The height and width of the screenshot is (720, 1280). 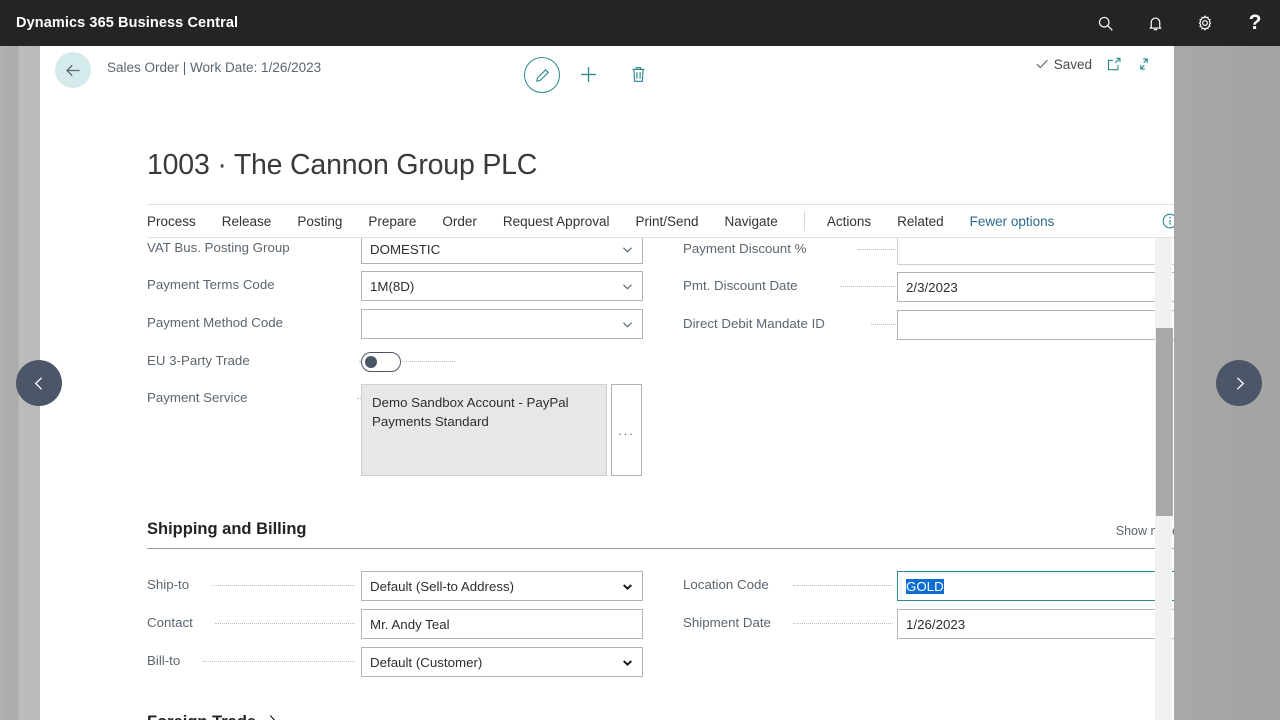 I want to click on field-value: Default (Sell-to Address), so click(x=442, y=586).